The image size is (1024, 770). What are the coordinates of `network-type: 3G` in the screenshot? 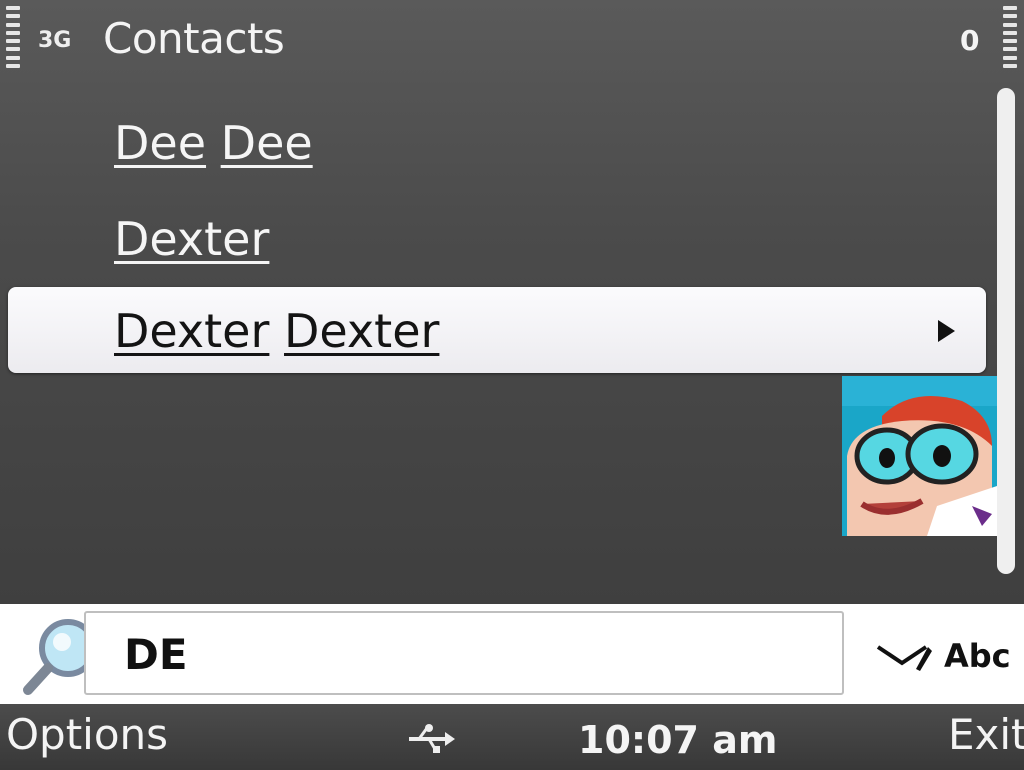 It's located at (55, 40).